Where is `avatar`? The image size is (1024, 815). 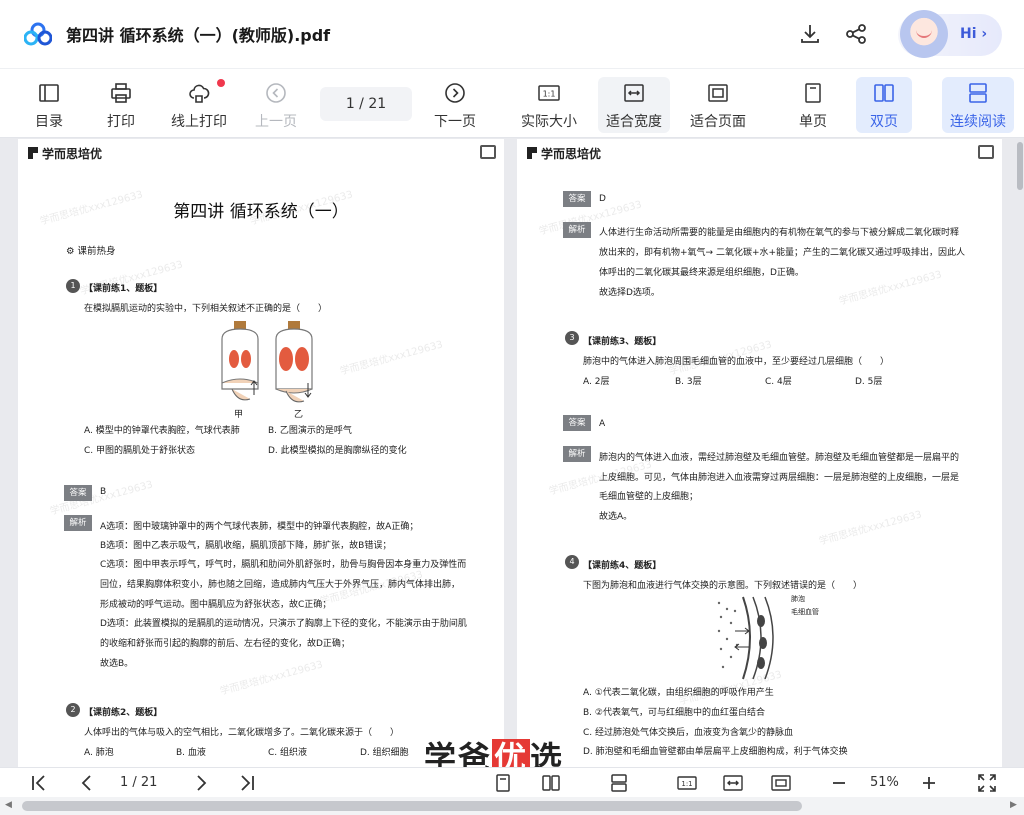
avatar is located at coordinates (924, 34).